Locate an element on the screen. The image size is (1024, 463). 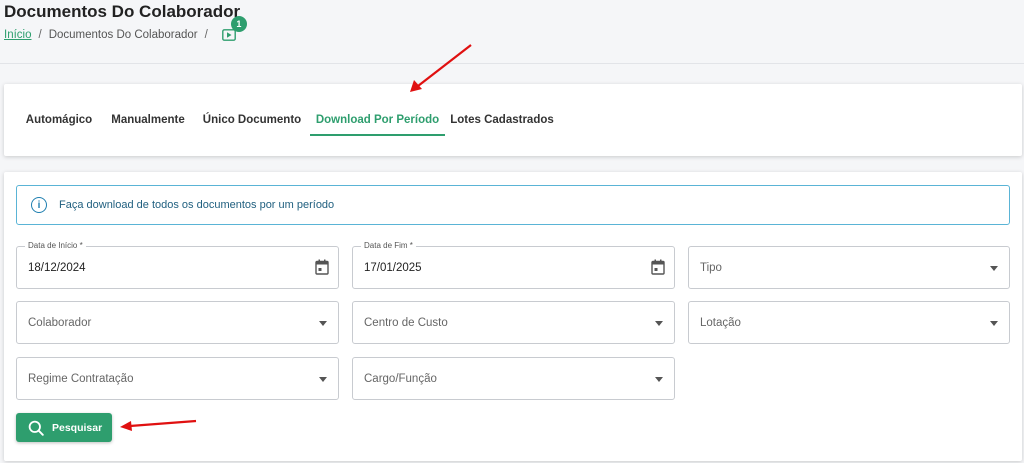
lotacao-select: Lotação is located at coordinates (849, 322).